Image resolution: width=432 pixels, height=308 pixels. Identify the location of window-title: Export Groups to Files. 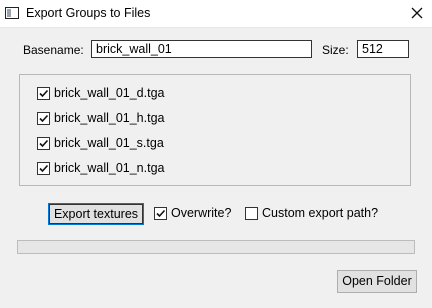
(88, 13).